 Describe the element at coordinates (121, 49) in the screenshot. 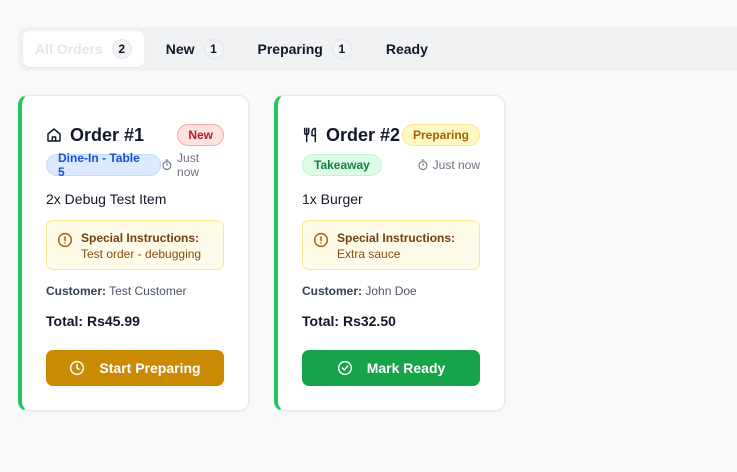

I see `tab-count-badge: 2` at that location.